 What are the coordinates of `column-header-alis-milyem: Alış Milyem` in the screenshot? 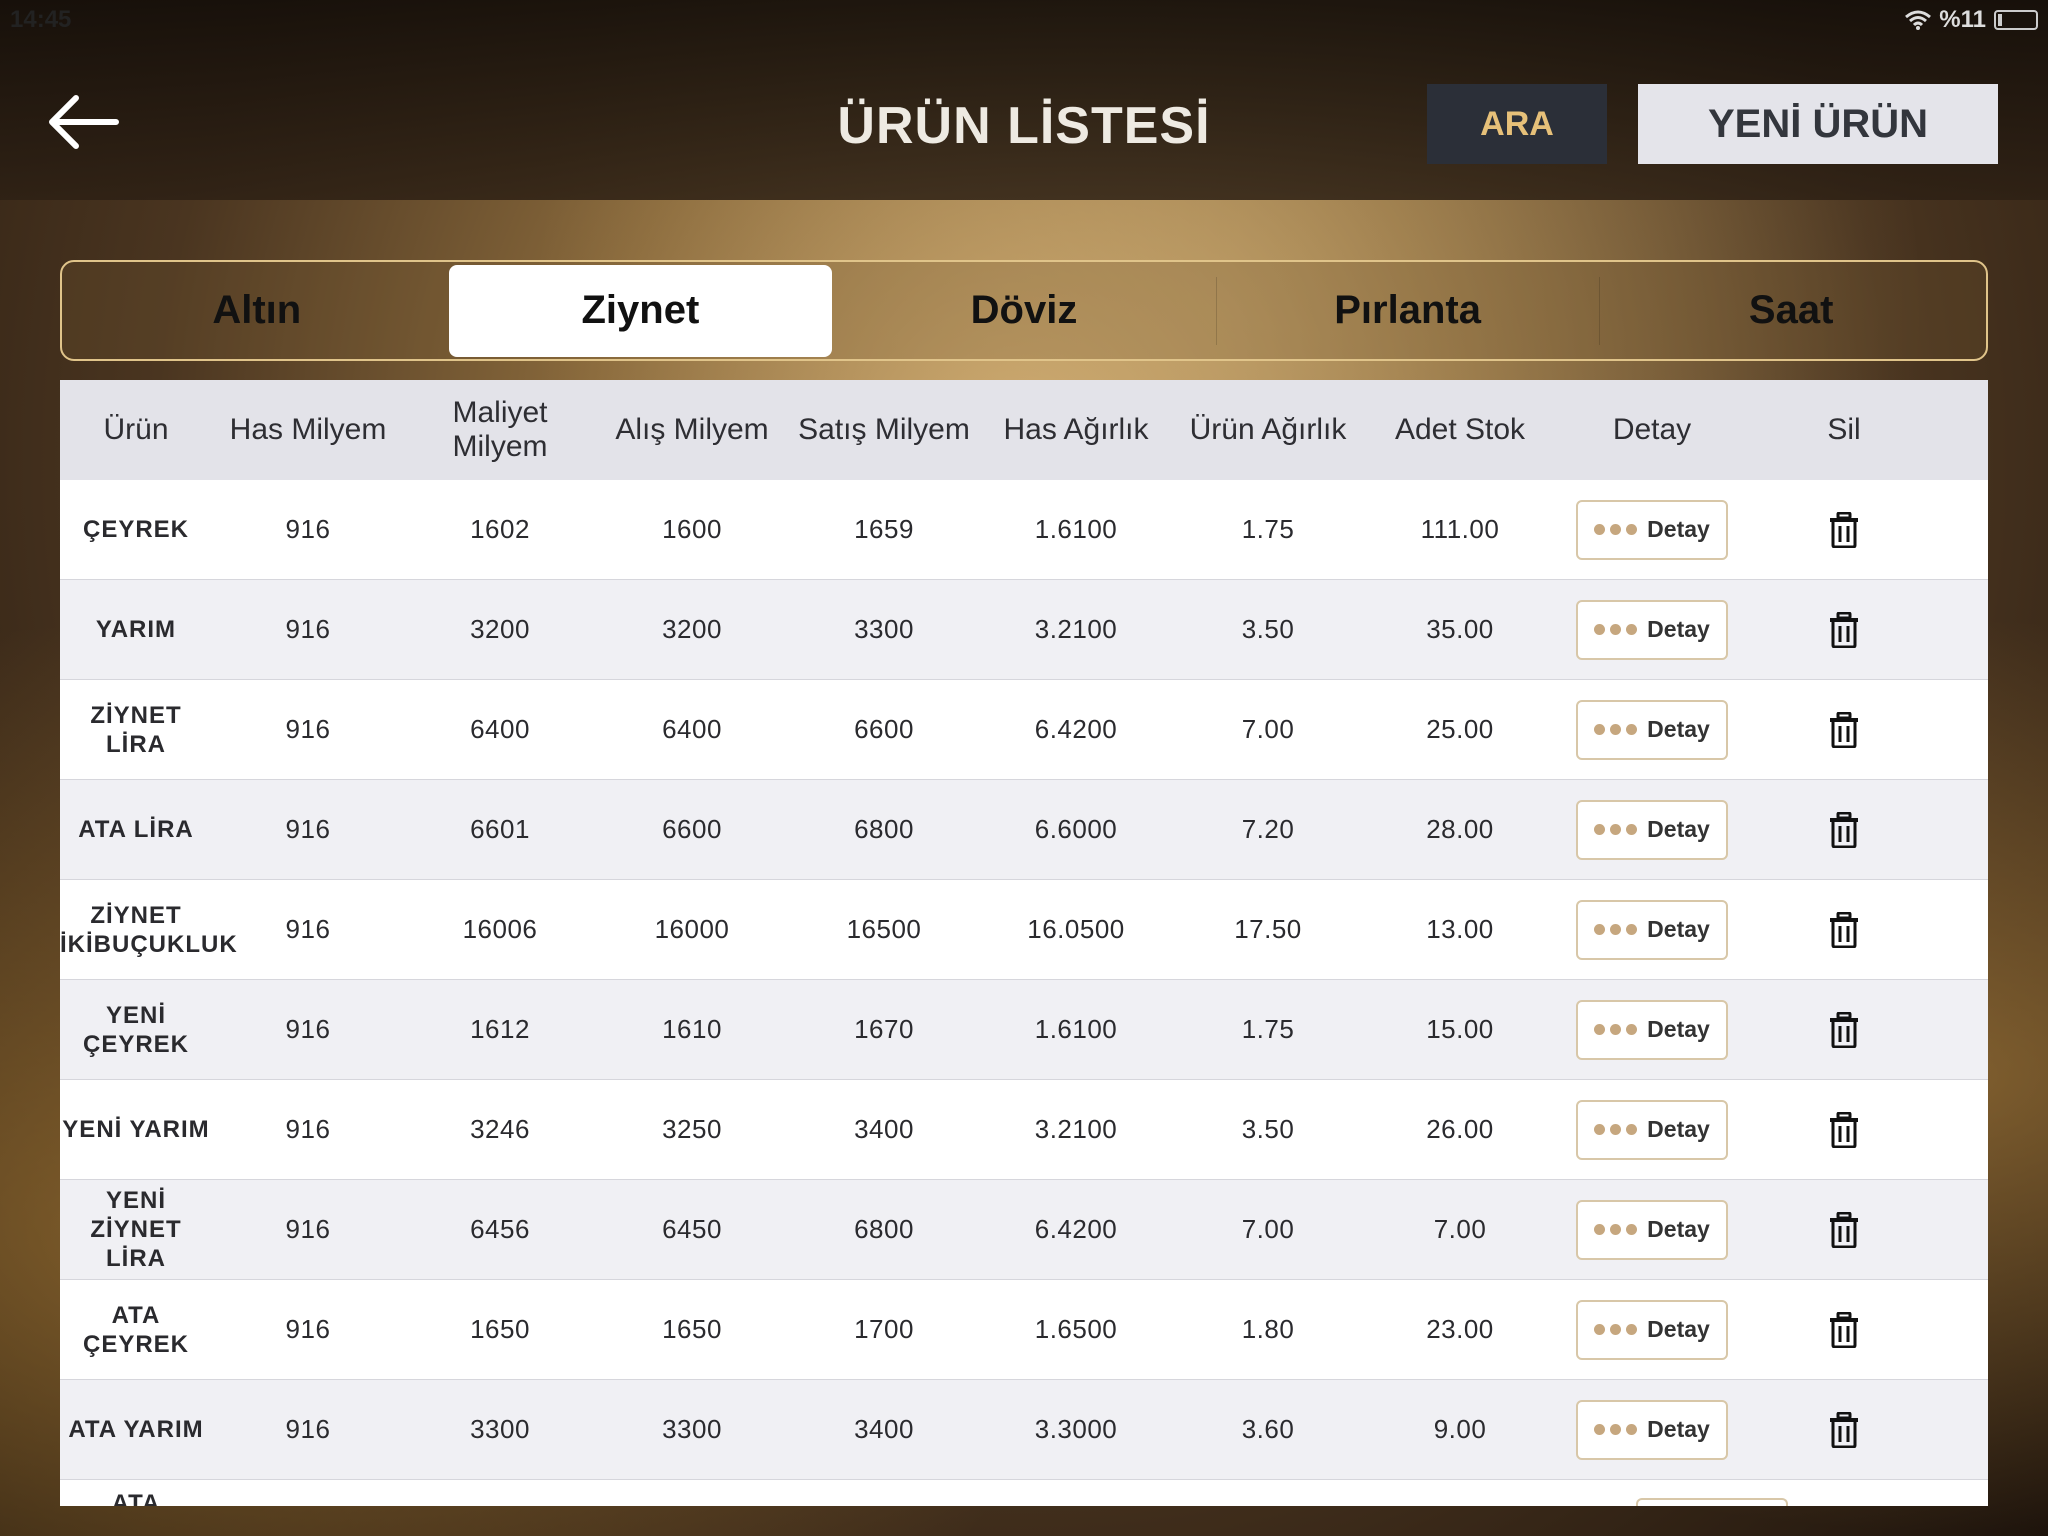 It's located at (692, 429).